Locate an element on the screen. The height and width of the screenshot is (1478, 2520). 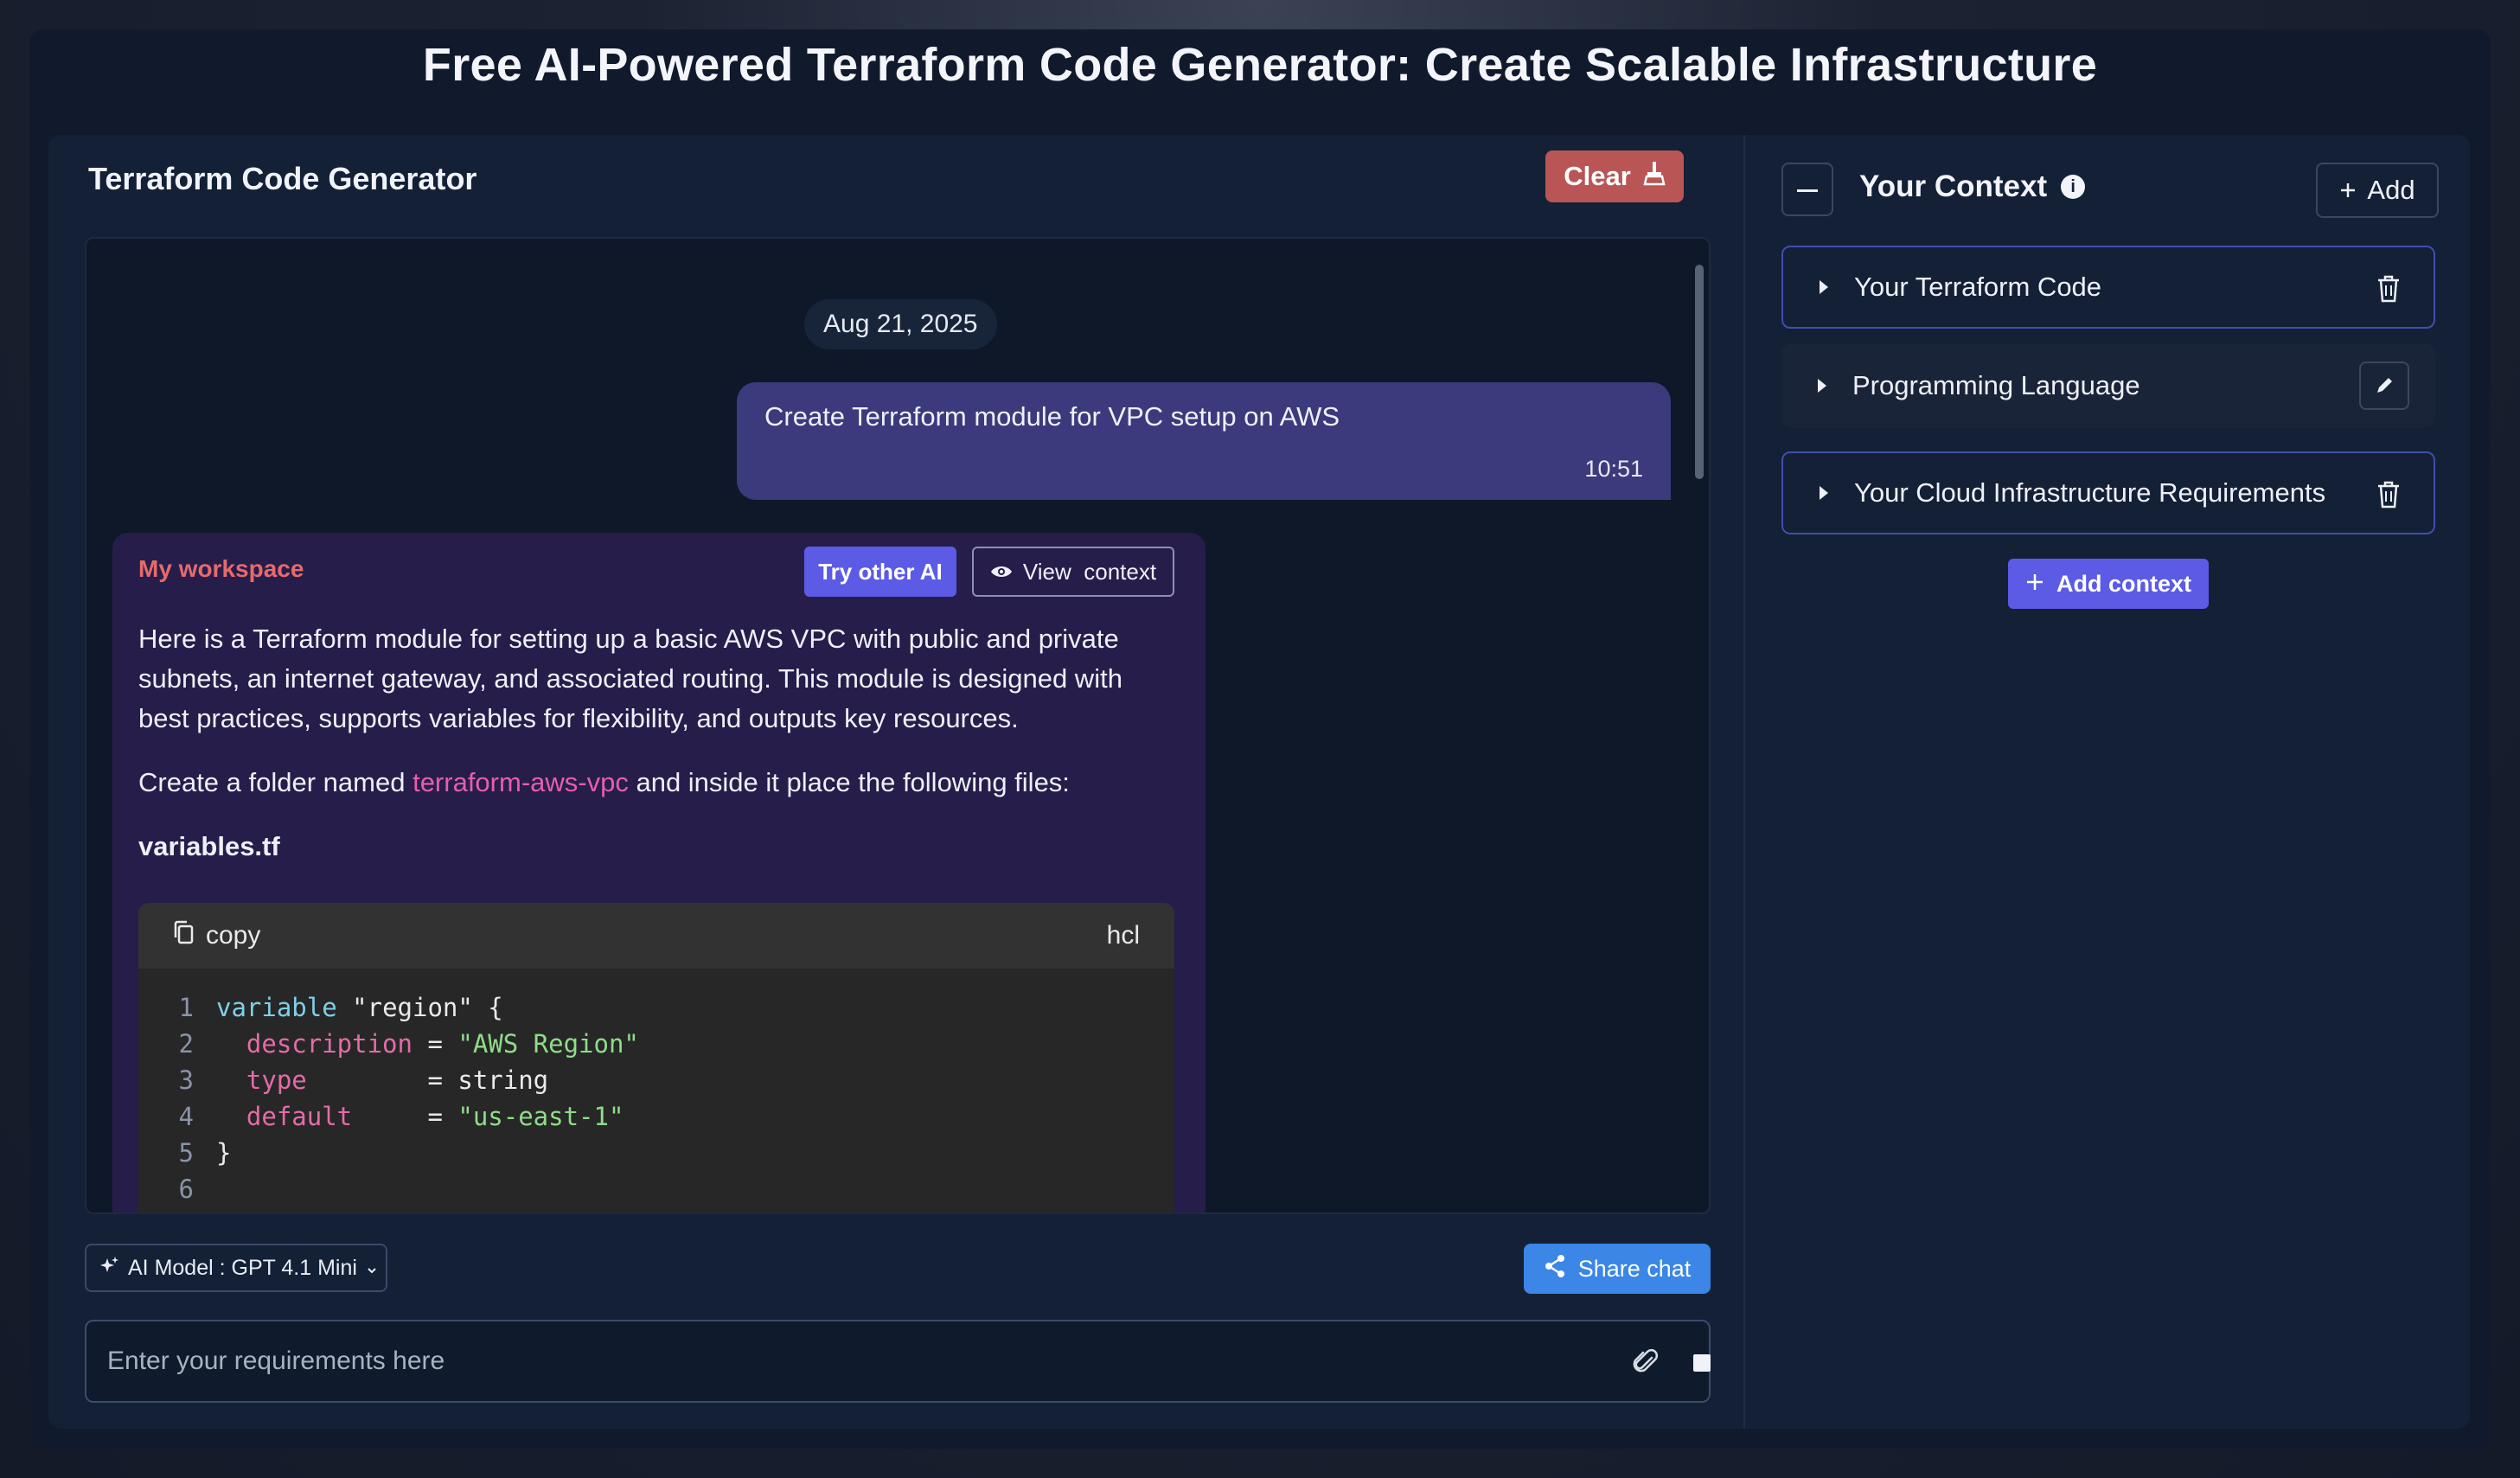
try-other-ai-button: Try other AI is located at coordinates (880, 572).